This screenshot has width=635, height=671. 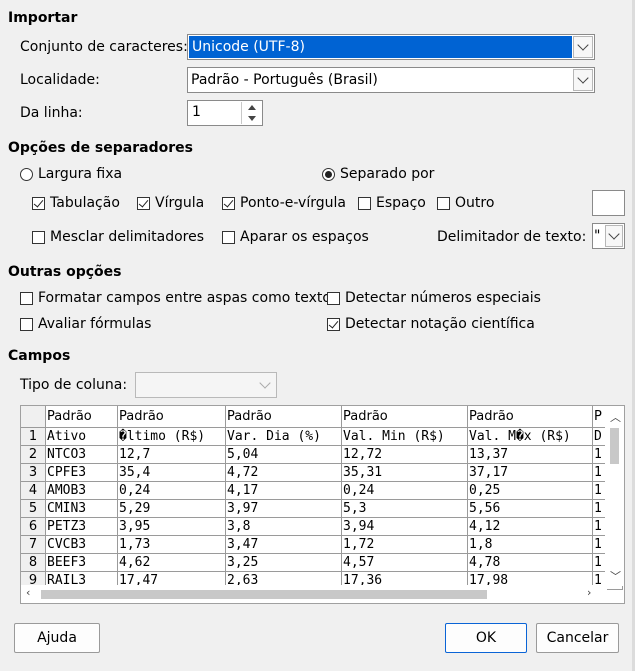 I want to click on from-row-value: 1, so click(x=196, y=112).